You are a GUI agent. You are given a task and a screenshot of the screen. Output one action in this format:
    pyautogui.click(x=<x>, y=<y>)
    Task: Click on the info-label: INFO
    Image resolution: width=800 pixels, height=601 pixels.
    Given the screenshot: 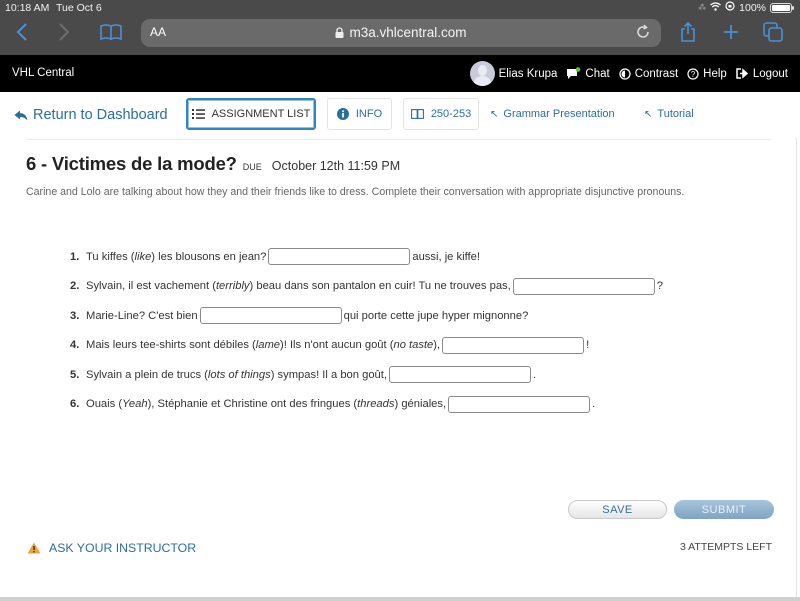 What is the action you would take?
    pyautogui.click(x=369, y=114)
    